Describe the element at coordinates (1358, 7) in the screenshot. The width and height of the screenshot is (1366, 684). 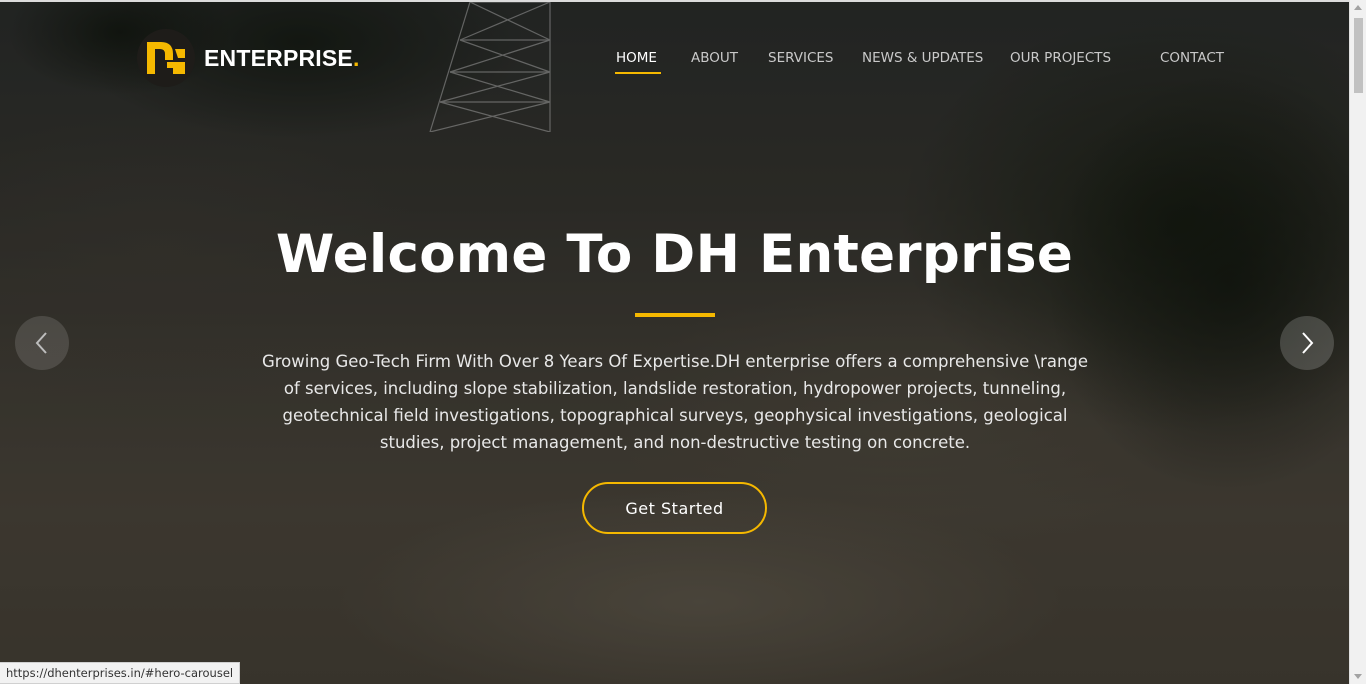
I see `scroll-up-icon` at that location.